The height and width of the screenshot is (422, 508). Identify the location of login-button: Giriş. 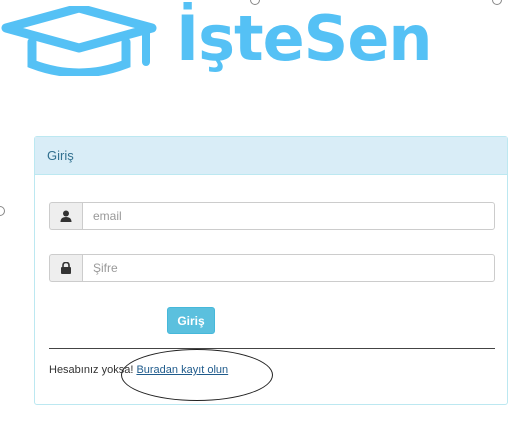
(191, 320).